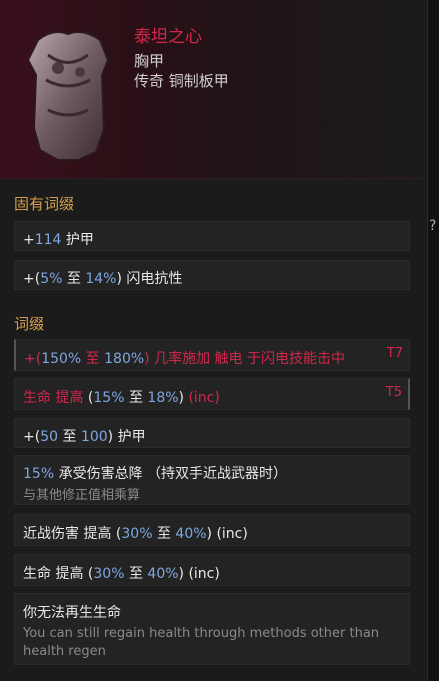 This screenshot has width=439, height=681. I want to click on background-strip, so click(433, 340).